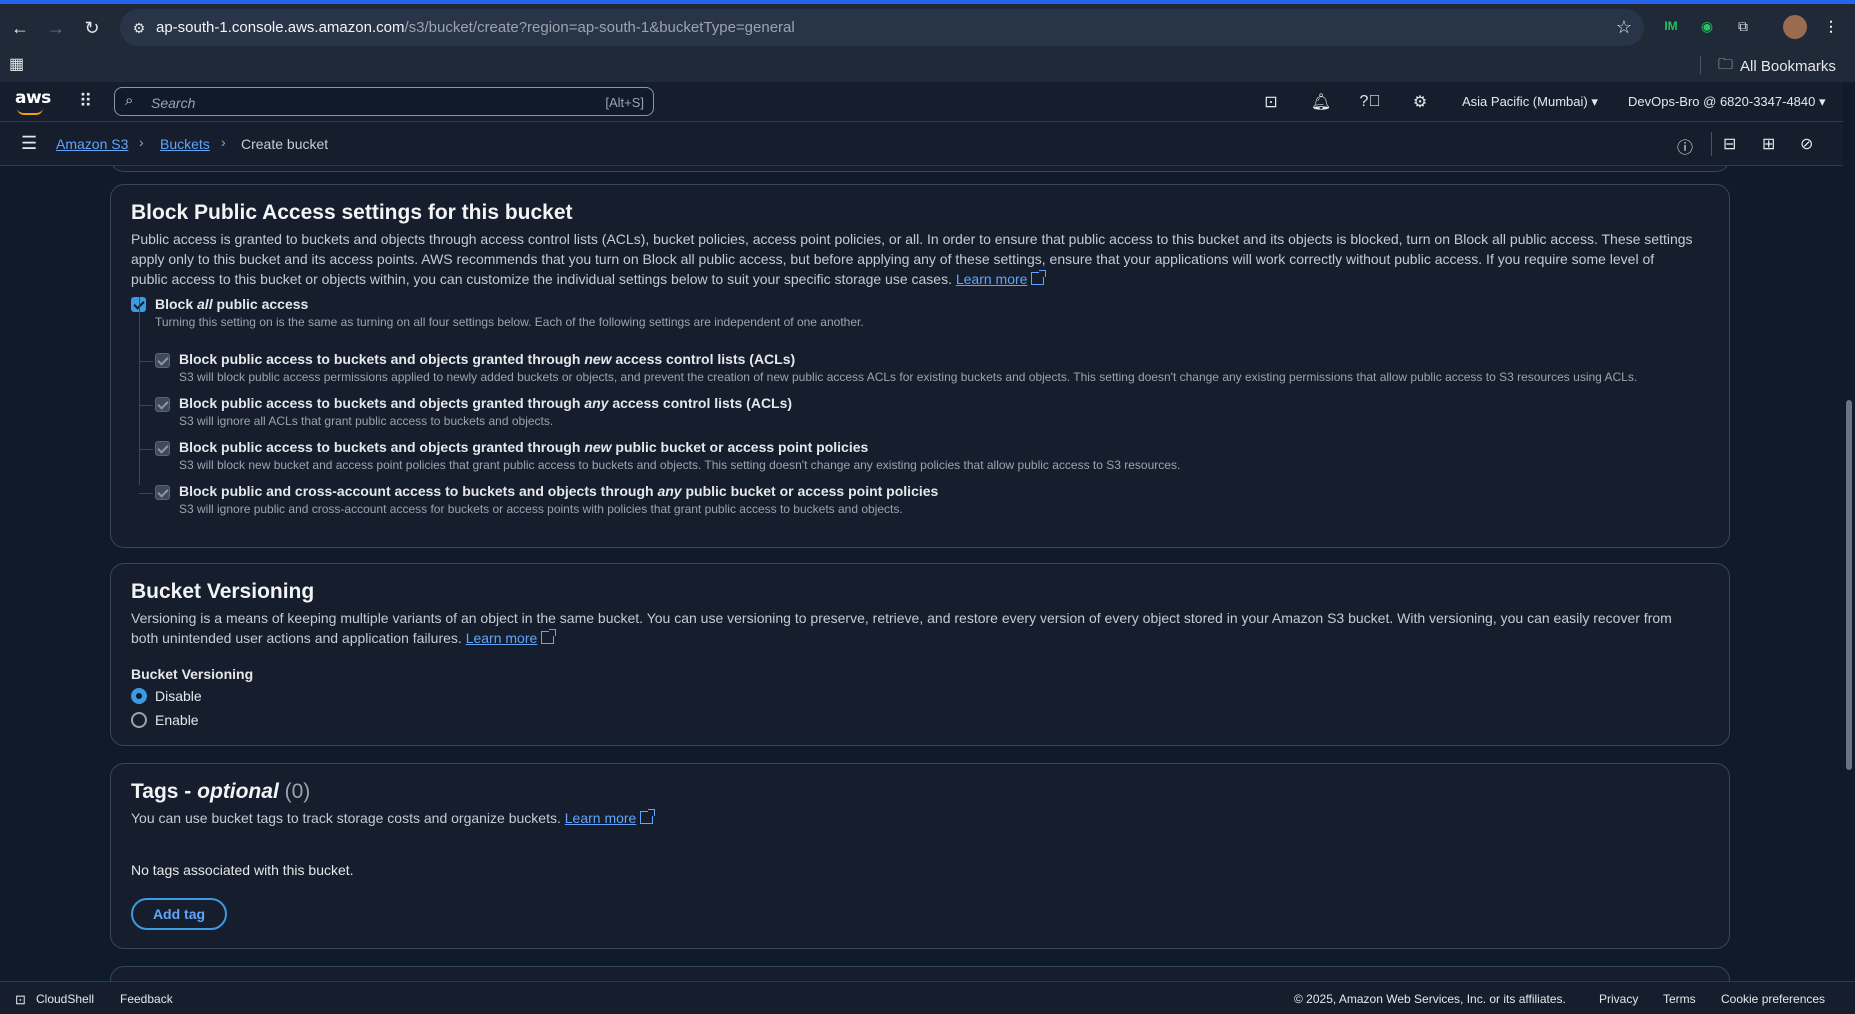 The width and height of the screenshot is (1855, 1014). Describe the element at coordinates (185, 144) in the screenshot. I see `breadcrumb-buckets: Buckets` at that location.